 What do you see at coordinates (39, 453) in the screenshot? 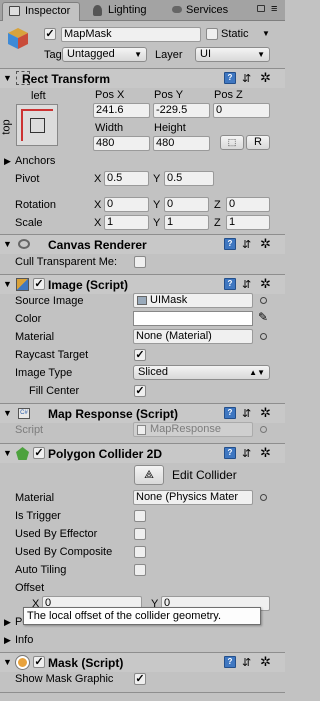
I see `collider-enabled-checkbox: ✓` at bounding box center [39, 453].